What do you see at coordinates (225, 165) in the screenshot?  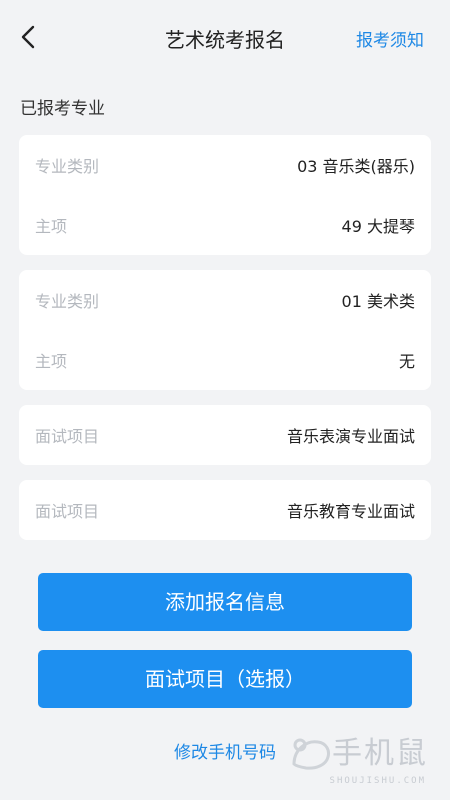 I see `major-category-row: 专业类别 03 音乐类(器乐)` at bounding box center [225, 165].